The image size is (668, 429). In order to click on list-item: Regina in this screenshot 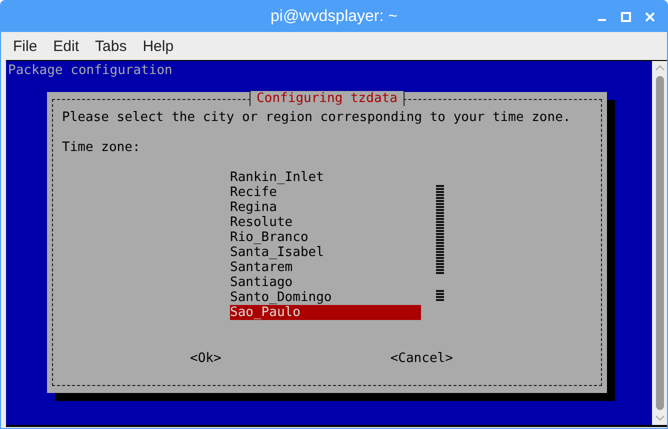, I will do `click(325, 207)`.